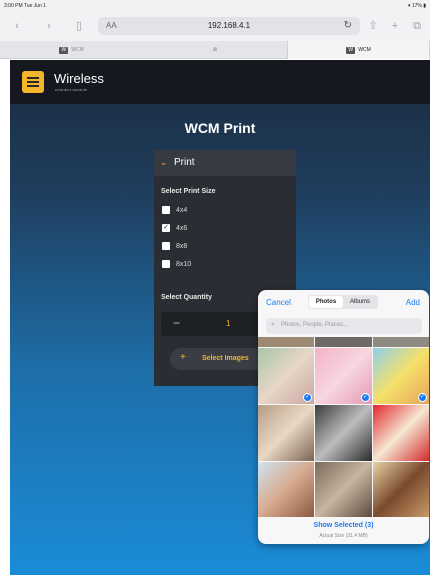 This screenshot has height=575, width=430. Describe the element at coordinates (343, 536) in the screenshot. I see `actual-size-note: Actual Size (31.4 MB)` at that location.